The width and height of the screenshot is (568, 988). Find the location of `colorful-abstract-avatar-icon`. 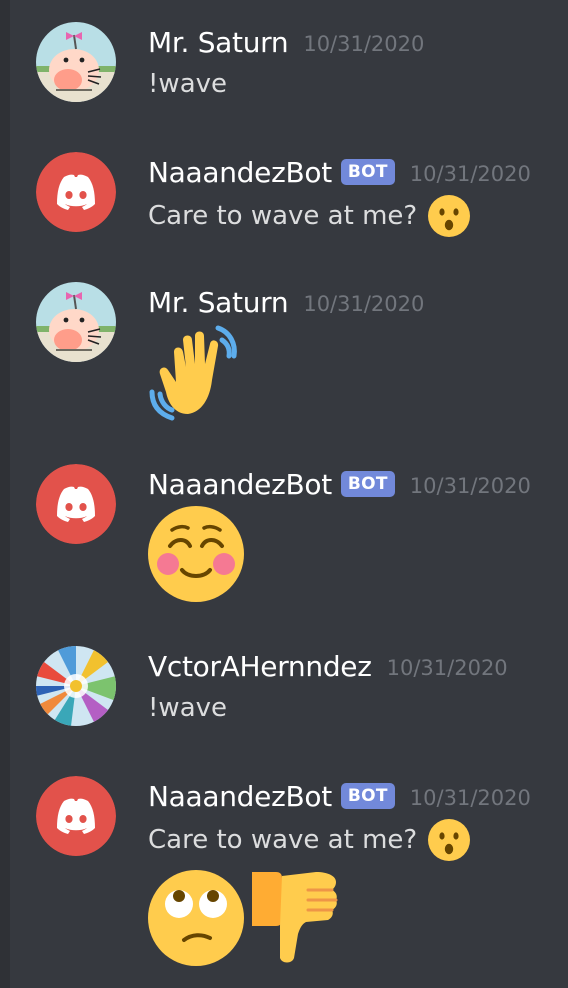

colorful-abstract-avatar-icon is located at coordinates (76, 686).